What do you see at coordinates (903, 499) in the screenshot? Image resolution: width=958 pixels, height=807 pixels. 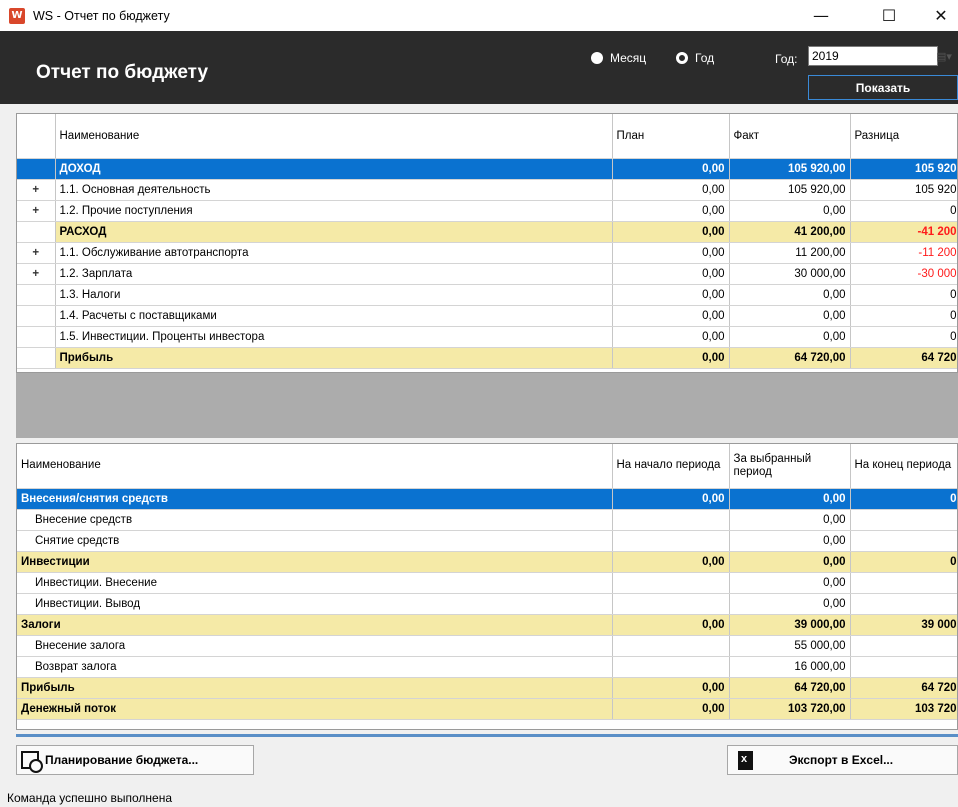 I see `cashflow-row-end: 0,00` at bounding box center [903, 499].